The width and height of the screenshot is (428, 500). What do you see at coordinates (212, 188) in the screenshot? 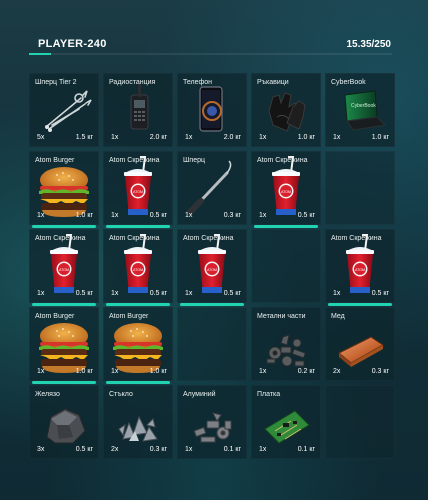
I see `inventory-slot: Шперц 1x 0.3 кг` at bounding box center [212, 188].